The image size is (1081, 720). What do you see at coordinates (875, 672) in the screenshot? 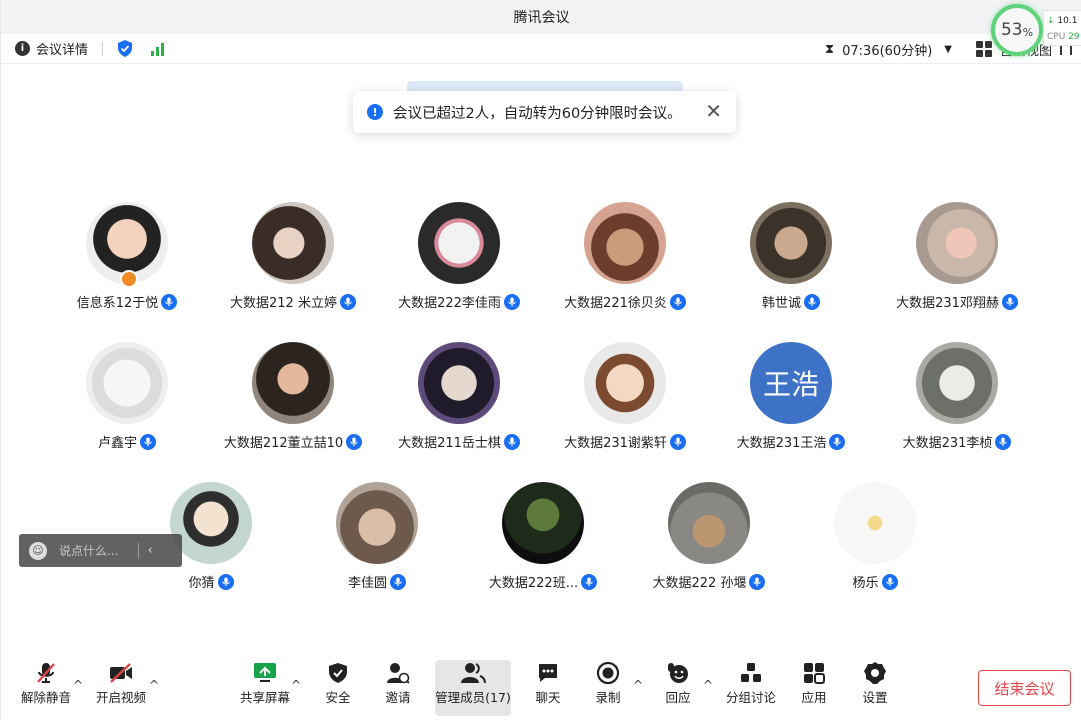
I see `gear-icon` at bounding box center [875, 672].